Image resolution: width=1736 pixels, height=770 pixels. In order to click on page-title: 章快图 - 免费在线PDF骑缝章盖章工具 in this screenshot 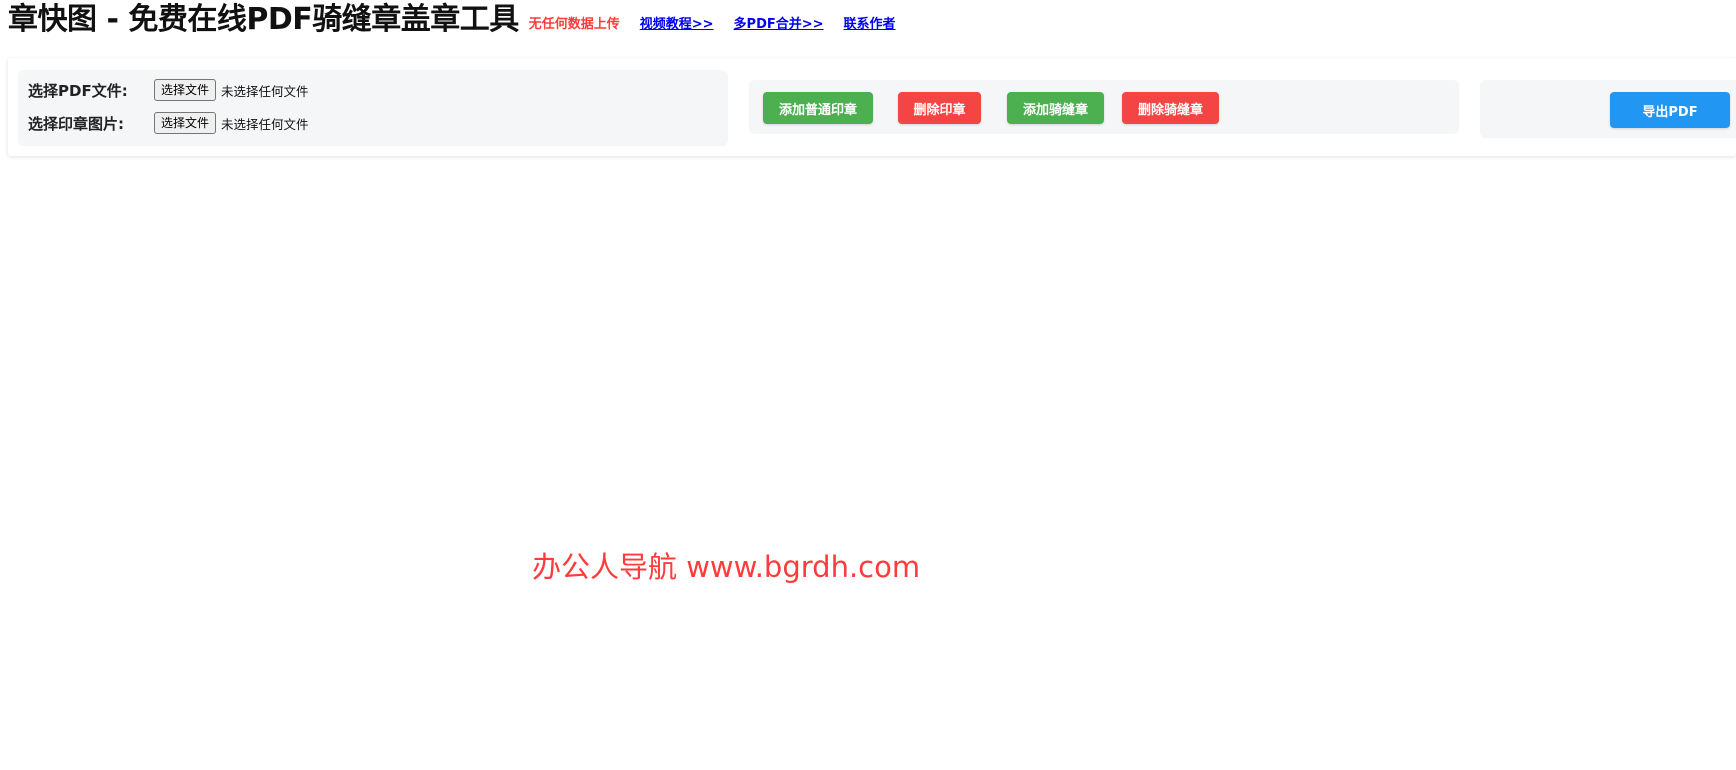, I will do `click(263, 19)`.